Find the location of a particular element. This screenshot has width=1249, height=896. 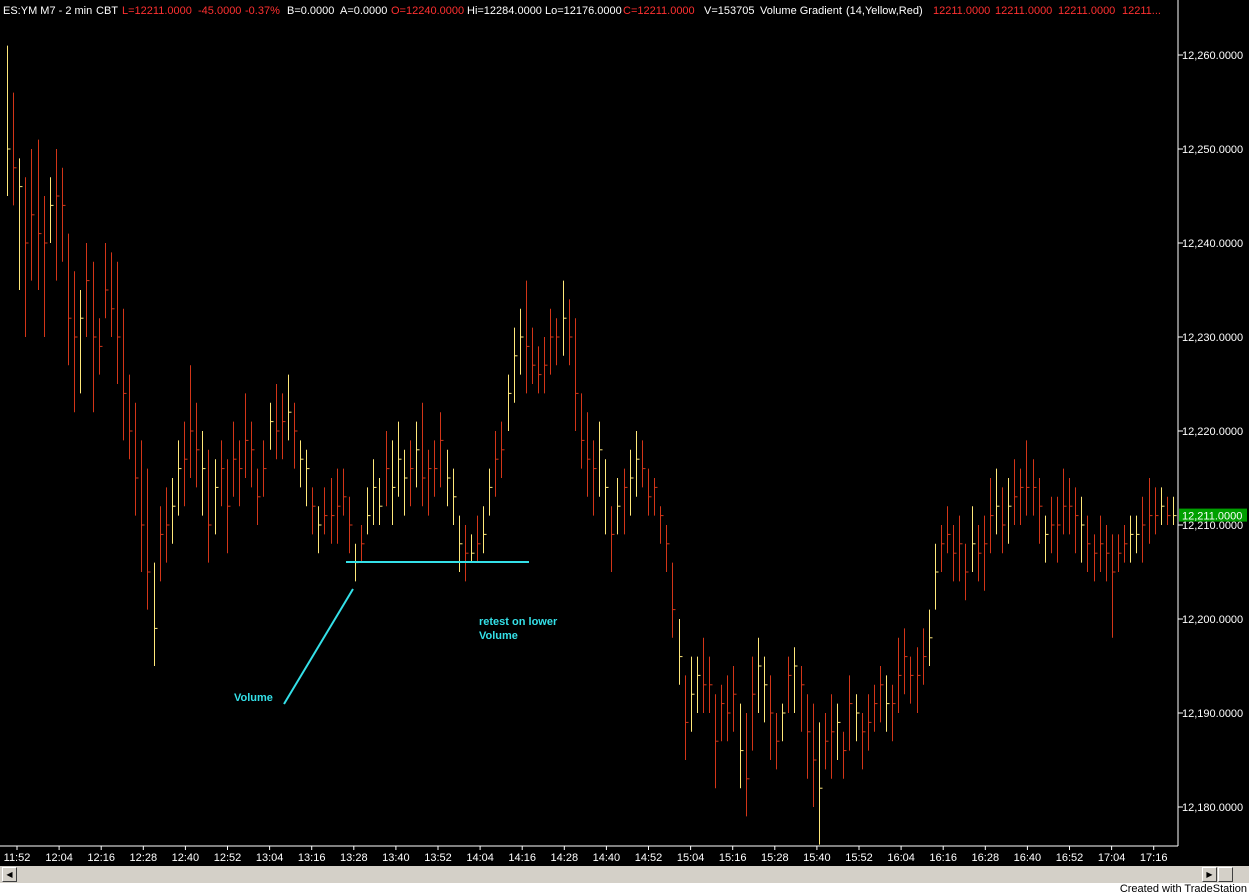

scroll-thumb is located at coordinates (1225, 874).